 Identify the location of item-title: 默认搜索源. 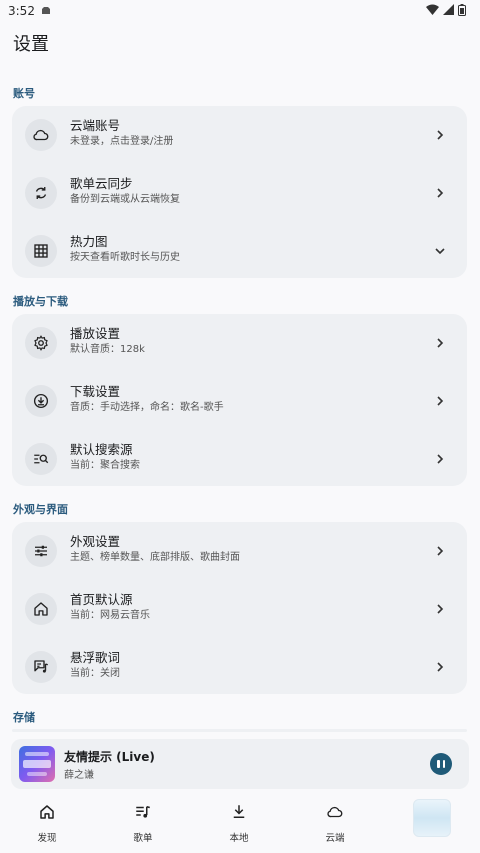
(101, 449).